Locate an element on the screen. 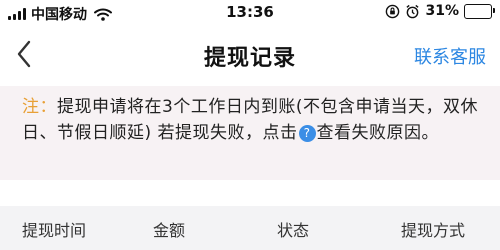 The height and width of the screenshot is (250, 500). help-icon: ? is located at coordinates (307, 133).